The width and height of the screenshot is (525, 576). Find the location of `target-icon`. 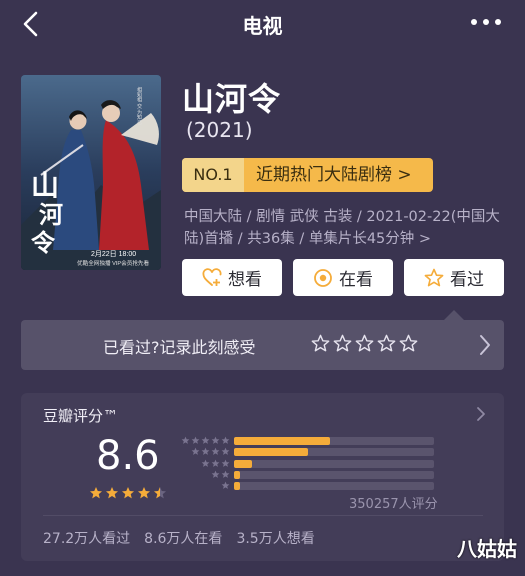

target-icon is located at coordinates (323, 277).